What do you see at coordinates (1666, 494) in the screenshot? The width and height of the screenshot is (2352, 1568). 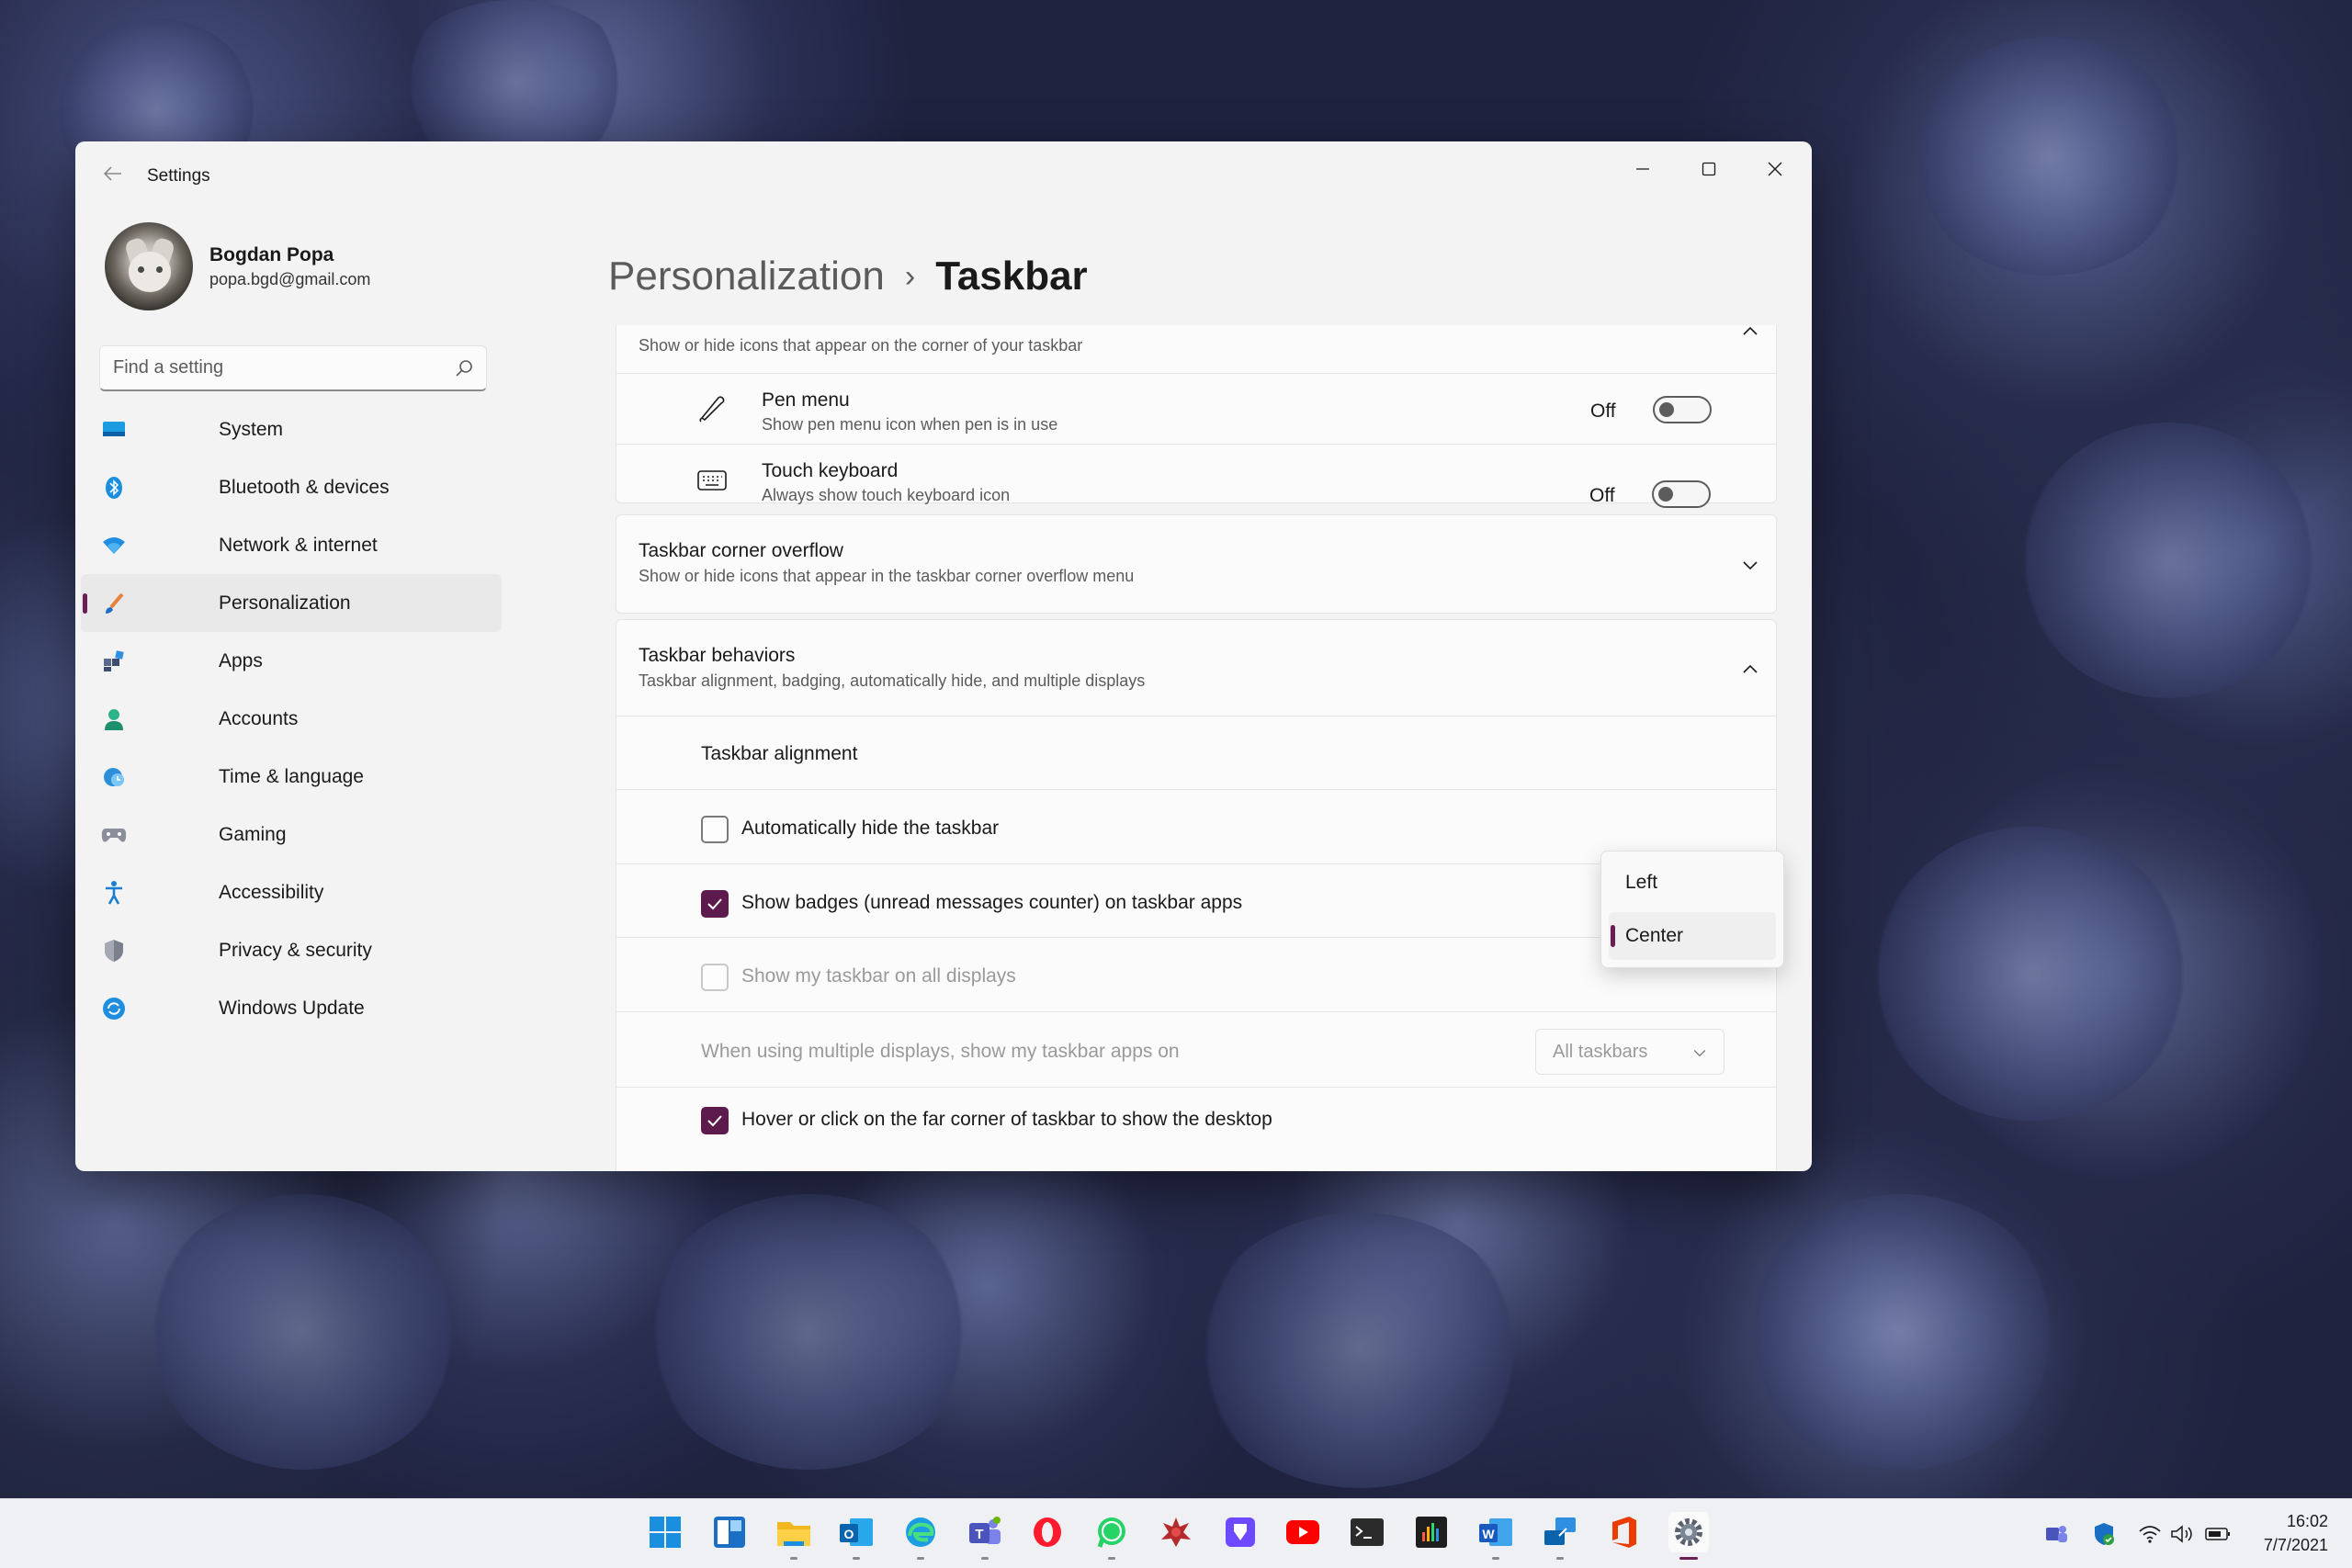 I see `toggle-knob` at bounding box center [1666, 494].